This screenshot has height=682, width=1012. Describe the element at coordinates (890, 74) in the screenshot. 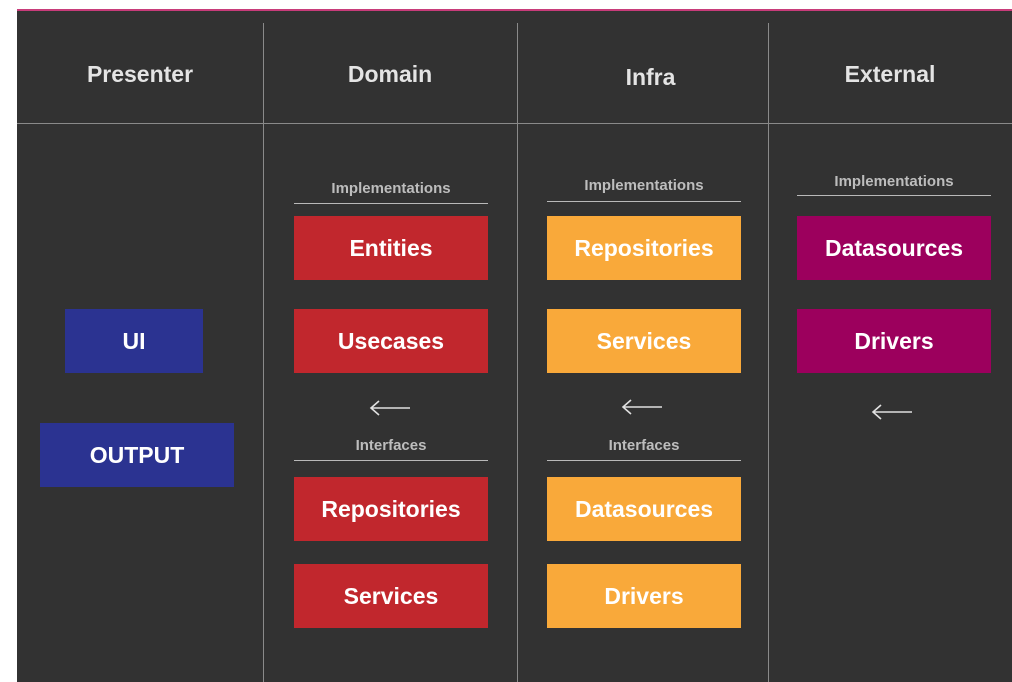

I see `external-column-title: External` at that location.